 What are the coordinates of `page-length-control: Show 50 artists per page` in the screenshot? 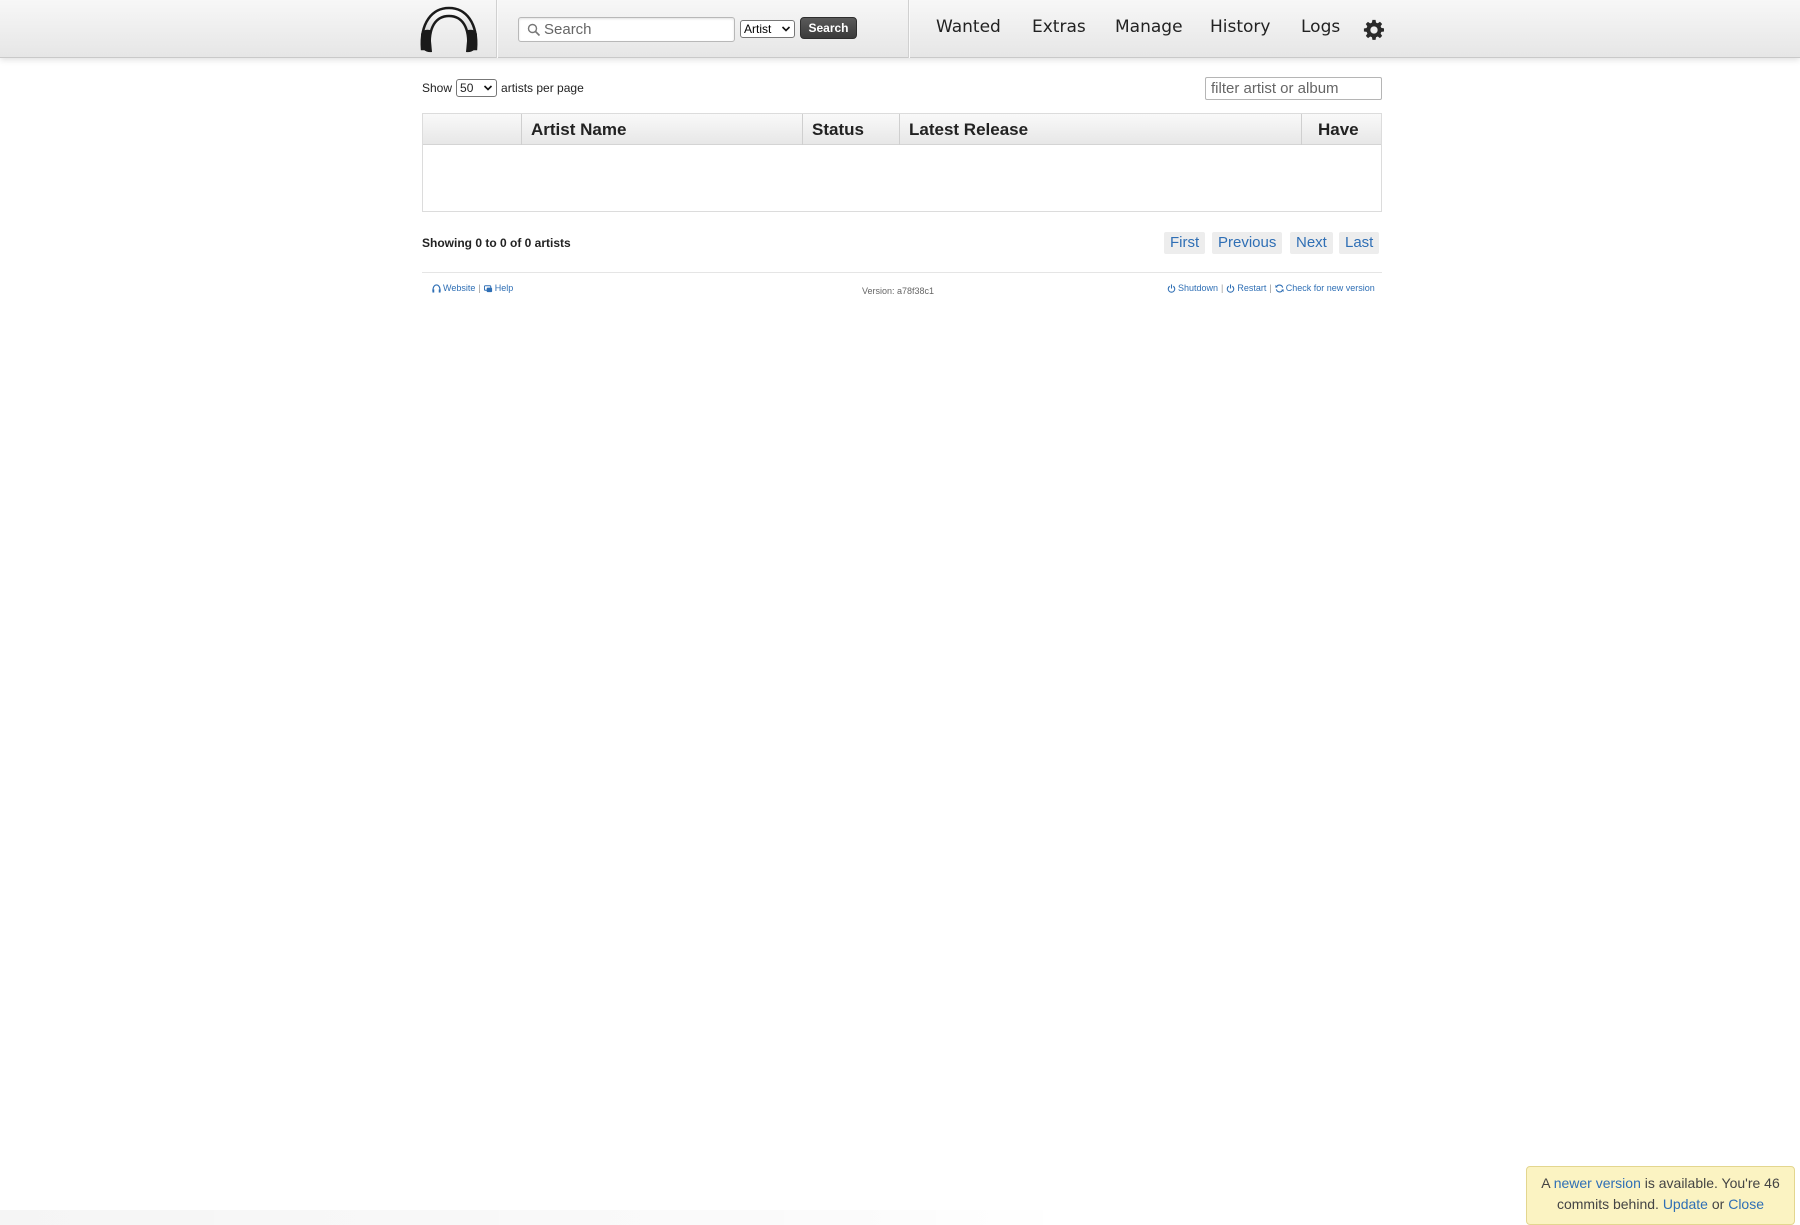 It's located at (503, 88).